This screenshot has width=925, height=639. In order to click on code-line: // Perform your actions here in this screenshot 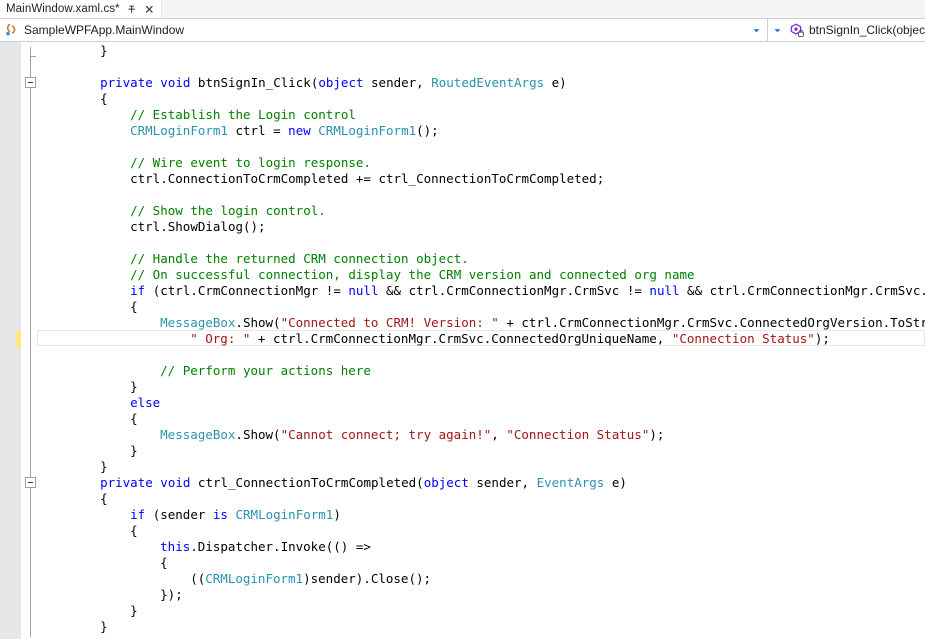, I will do `click(265, 371)`.